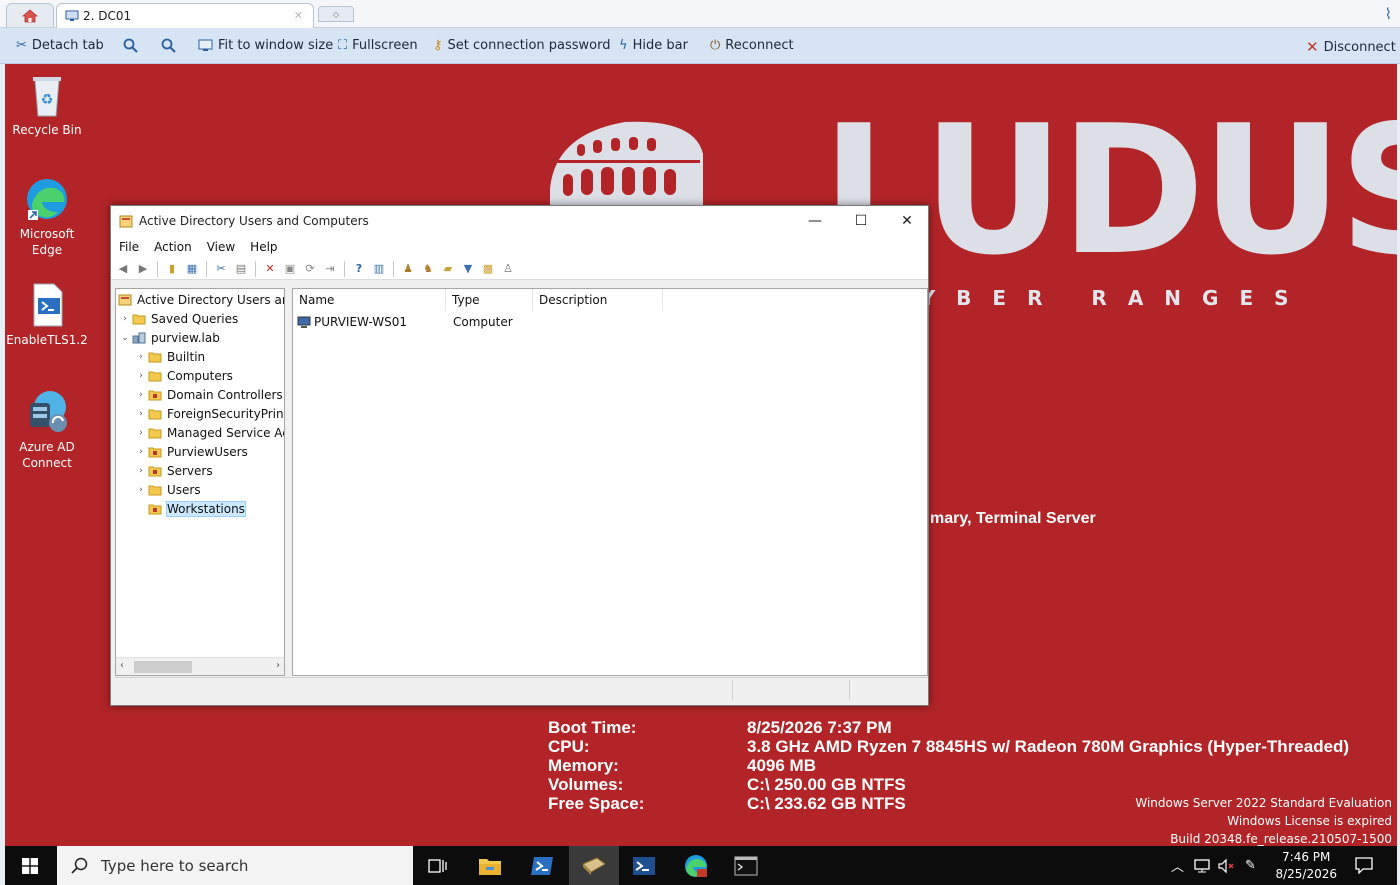  What do you see at coordinates (1226, 865) in the screenshot?
I see `volume-tray-button` at bounding box center [1226, 865].